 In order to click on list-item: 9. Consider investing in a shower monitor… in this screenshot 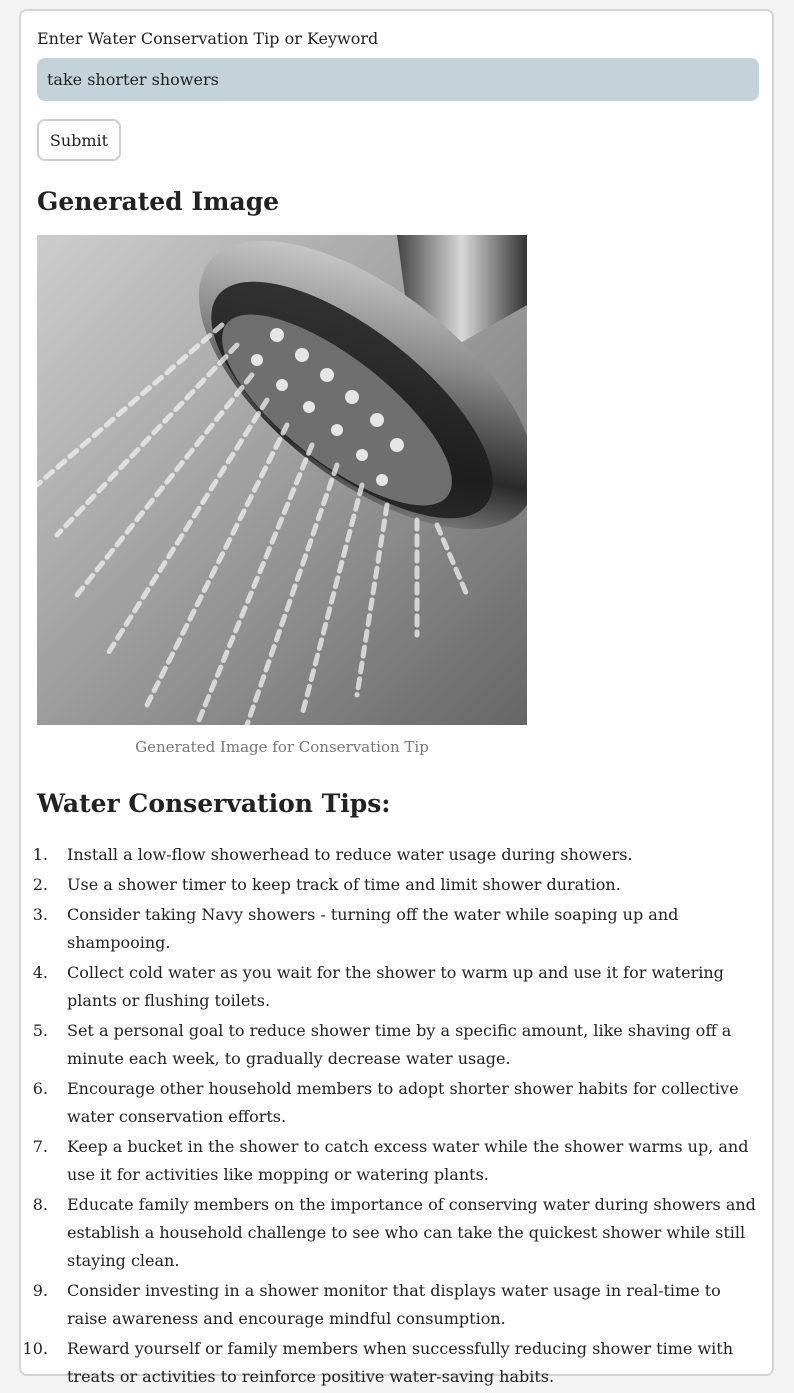, I will do `click(376, 1304)`.